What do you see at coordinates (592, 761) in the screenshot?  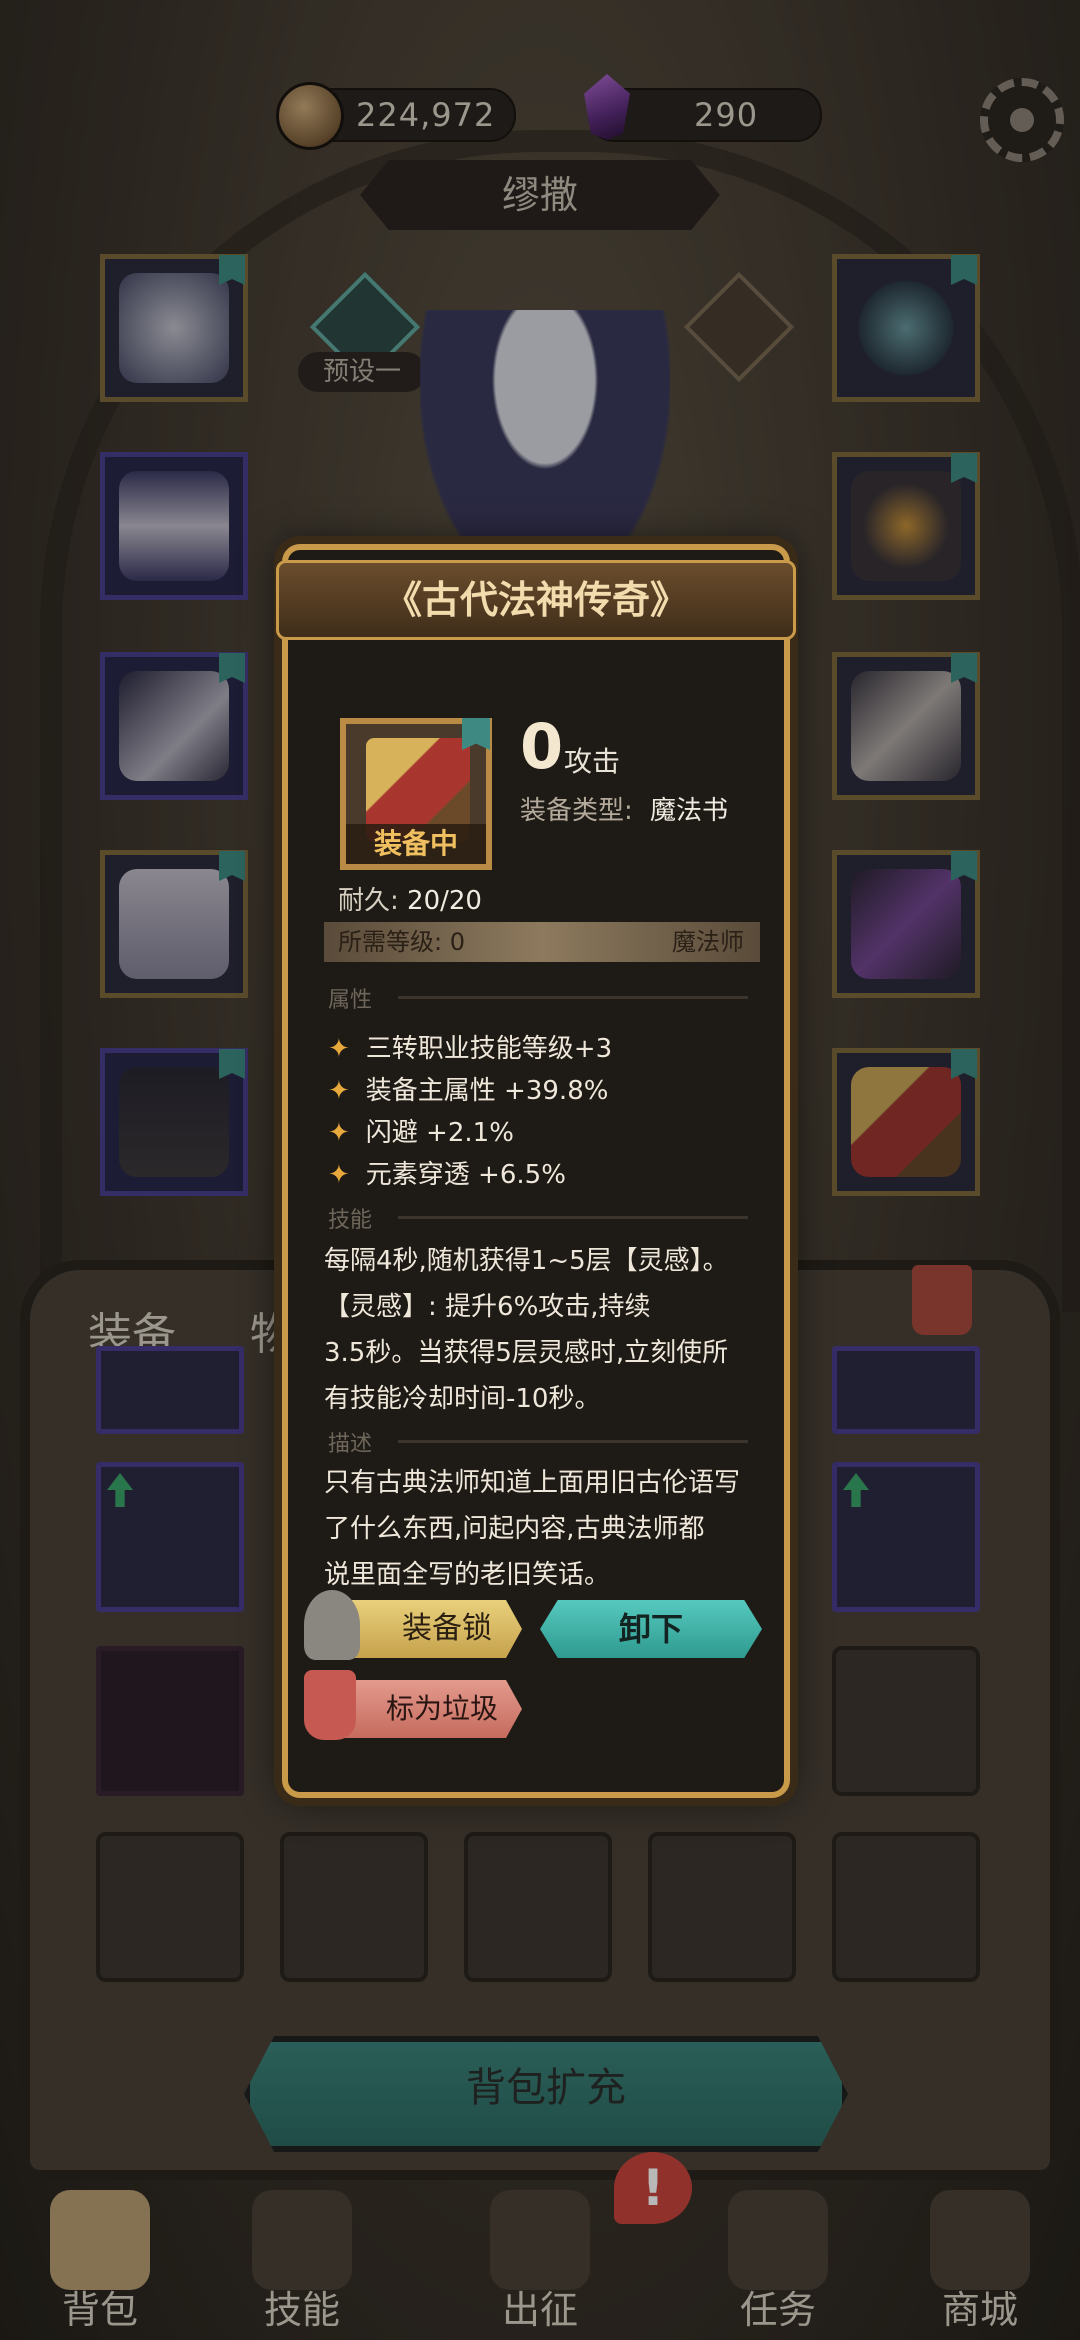 I see `attack-label: 攻击` at bounding box center [592, 761].